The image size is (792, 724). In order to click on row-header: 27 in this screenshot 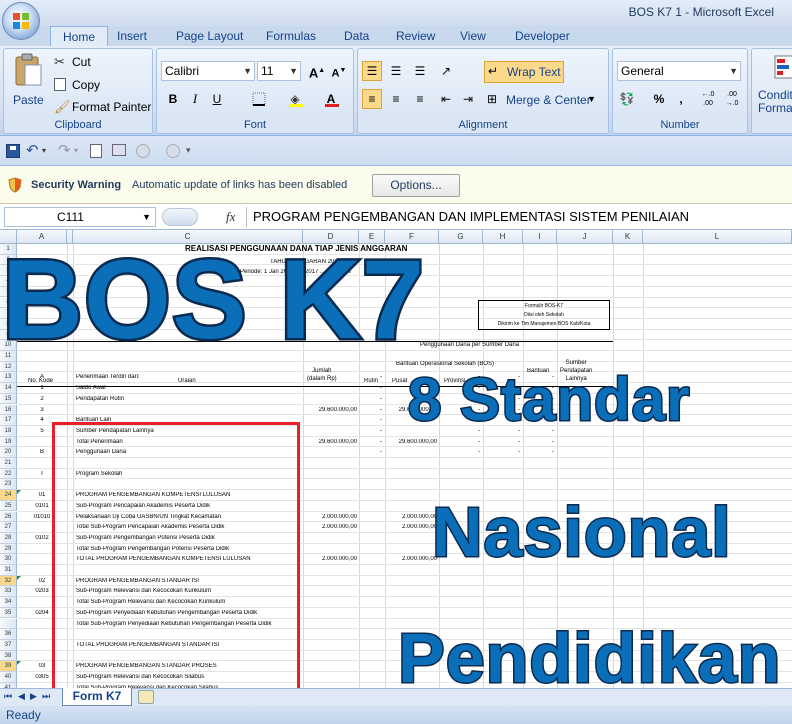, I will do `click(8, 527)`.